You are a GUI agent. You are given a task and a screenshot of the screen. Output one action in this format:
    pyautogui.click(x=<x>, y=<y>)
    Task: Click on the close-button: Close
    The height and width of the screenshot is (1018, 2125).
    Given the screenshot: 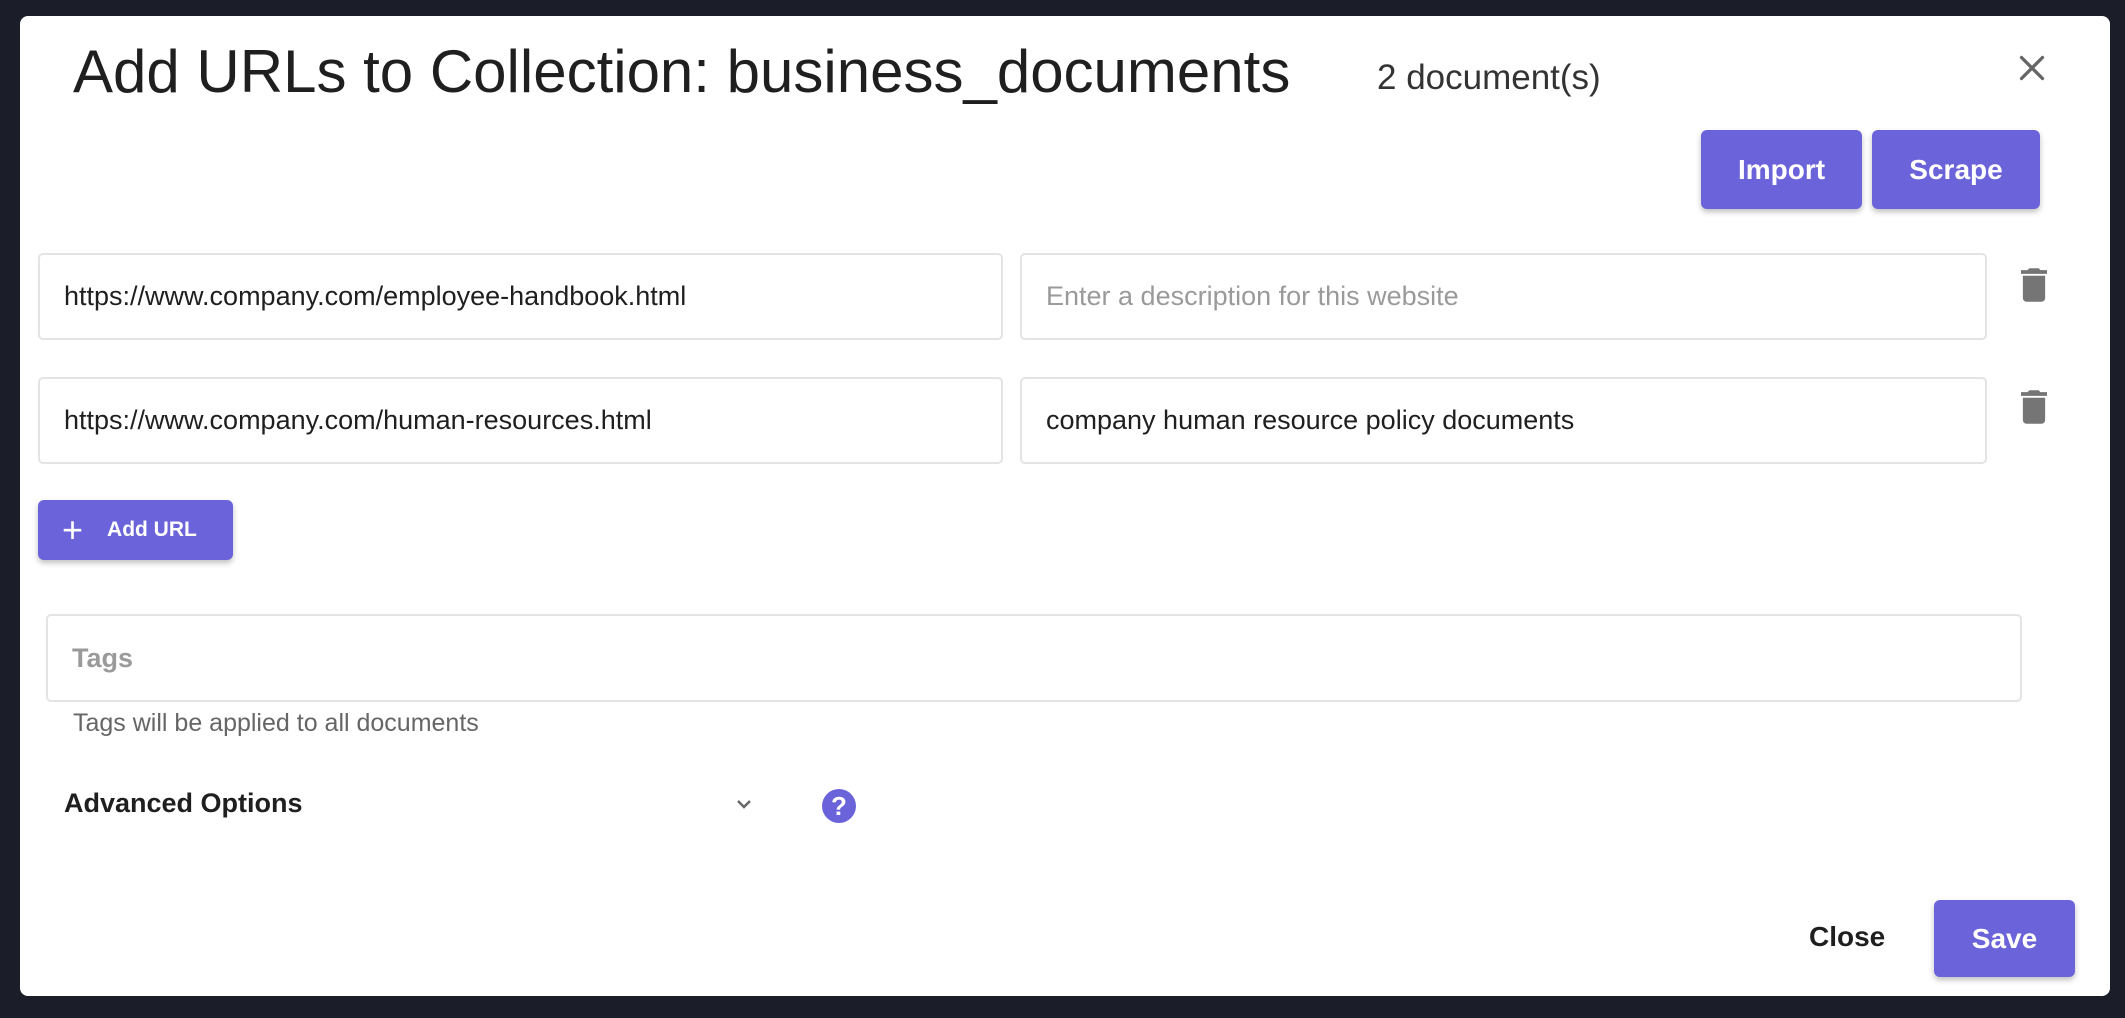 What is the action you would take?
    pyautogui.click(x=1847, y=937)
    